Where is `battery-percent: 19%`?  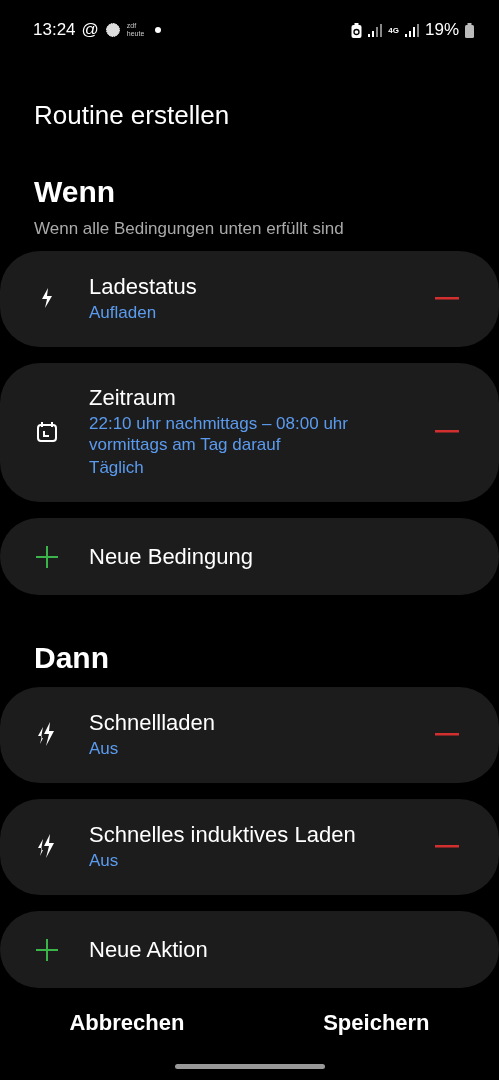
battery-percent: 19% is located at coordinates (441, 30).